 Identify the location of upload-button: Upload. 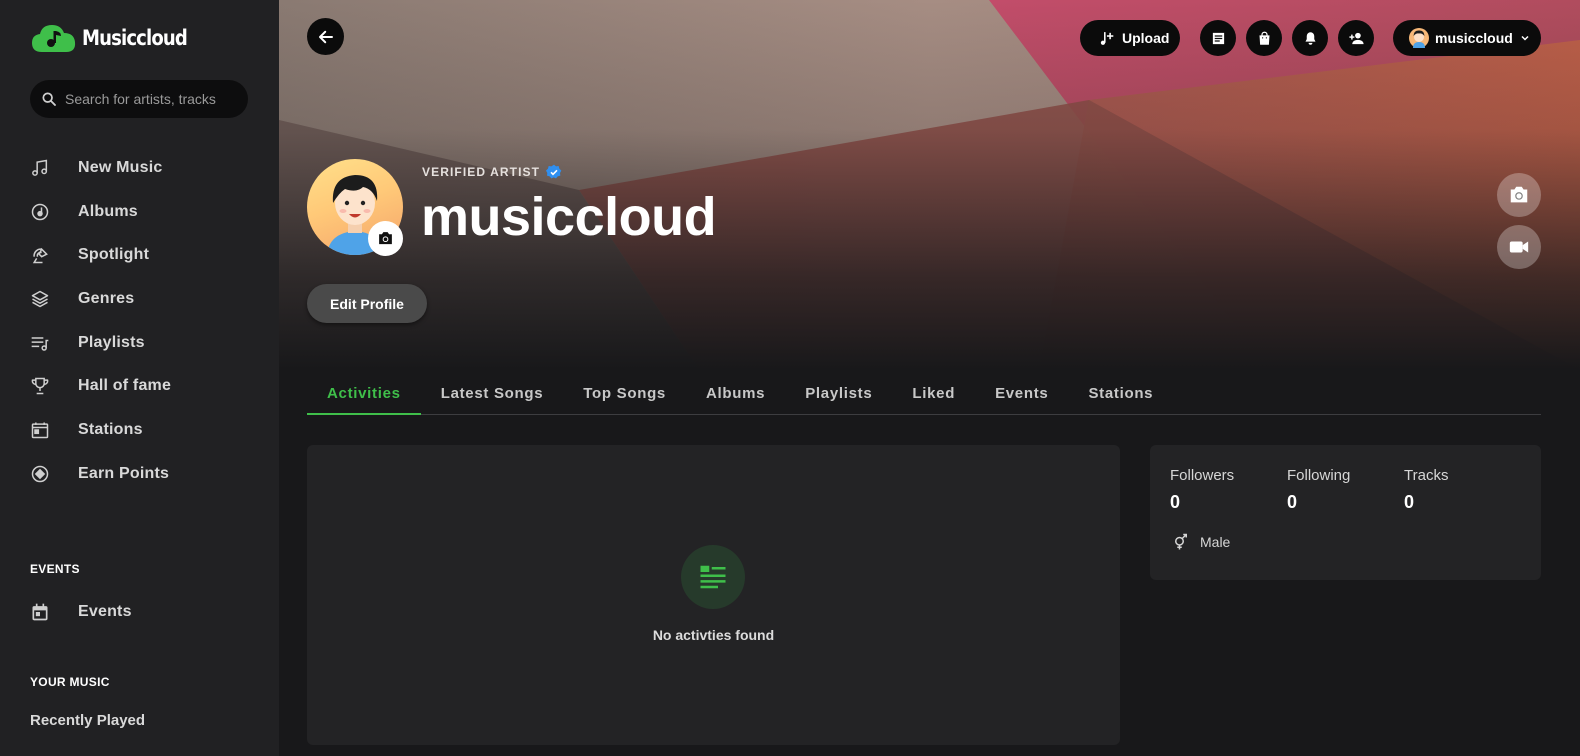
(1130, 38).